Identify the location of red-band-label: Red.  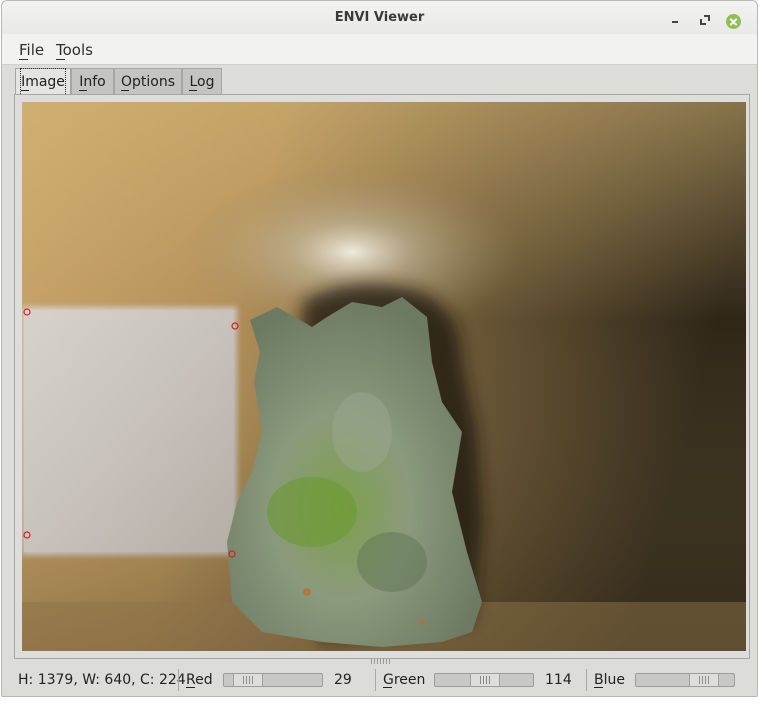
(199, 680).